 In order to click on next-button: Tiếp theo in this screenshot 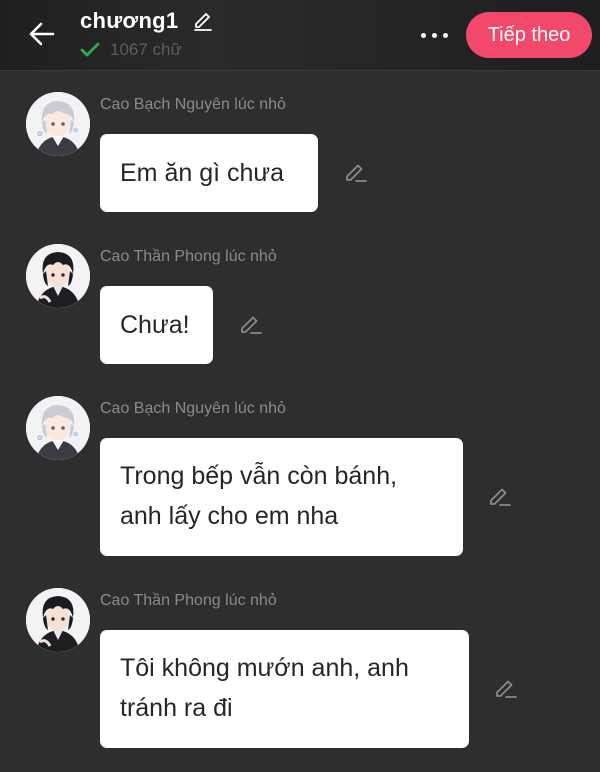, I will do `click(529, 35)`.